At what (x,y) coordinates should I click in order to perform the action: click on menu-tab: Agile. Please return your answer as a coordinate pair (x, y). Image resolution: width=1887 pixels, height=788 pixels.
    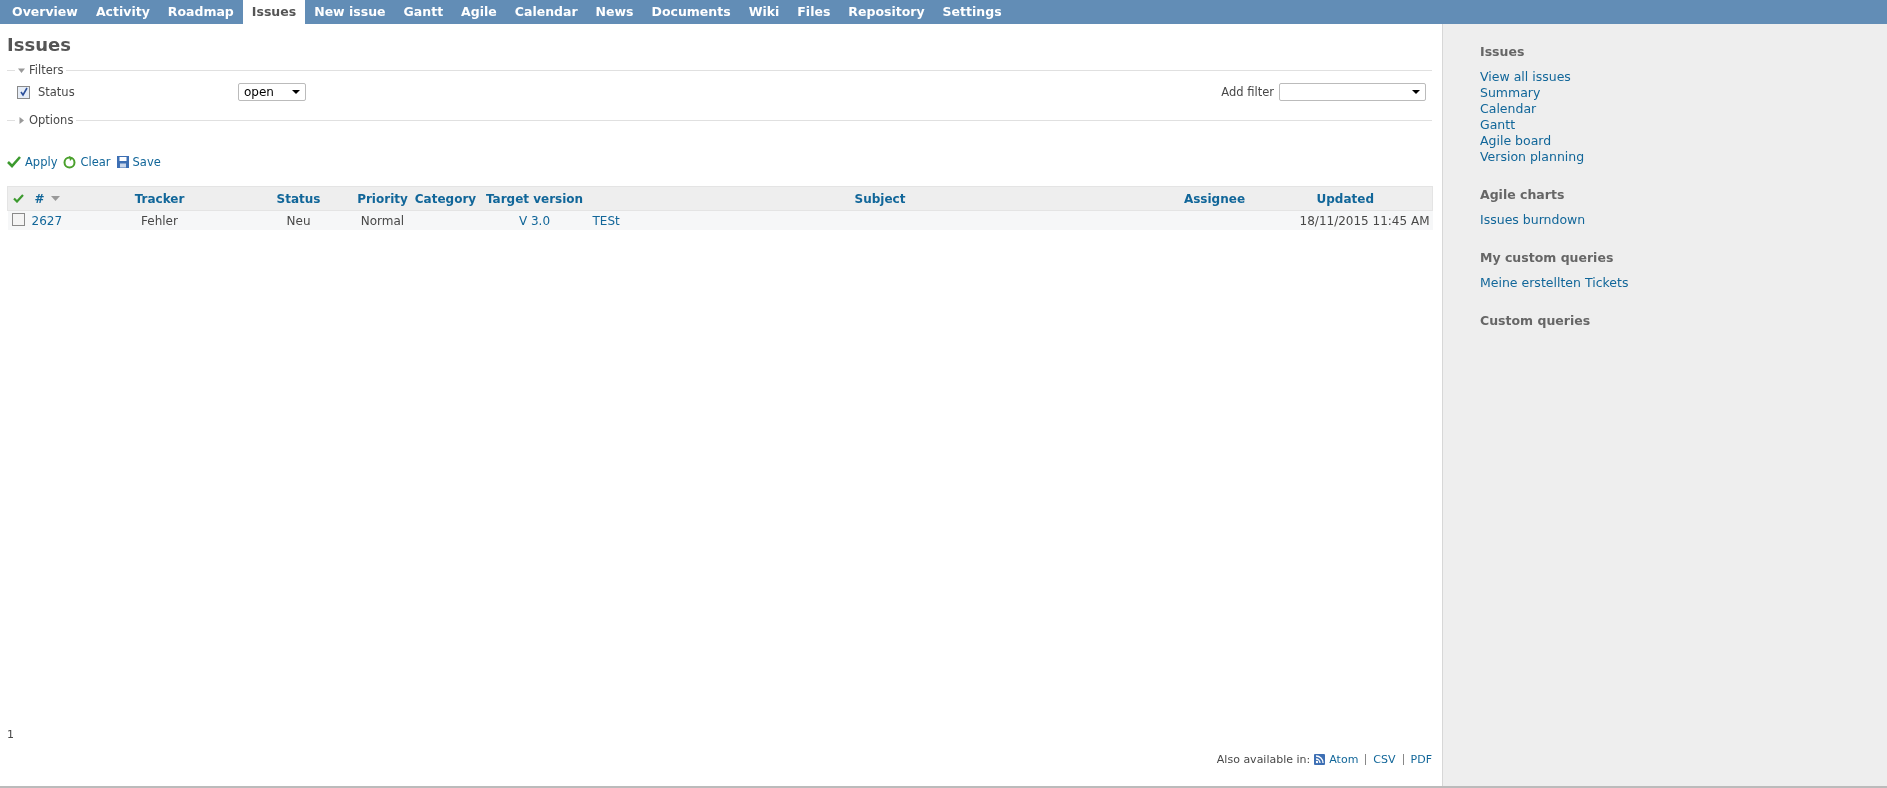
    Looking at the image, I should click on (479, 12).